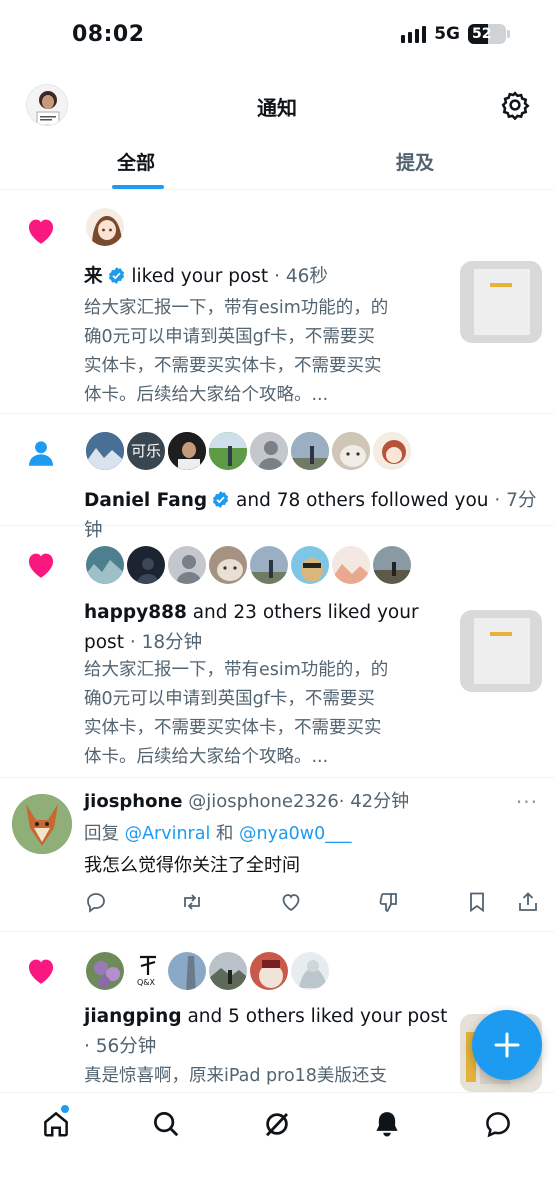 Image resolution: width=554 pixels, height=1200 pixels. What do you see at coordinates (263, 801) in the screenshot?
I see `author-handle: @jiosphone2326` at bounding box center [263, 801].